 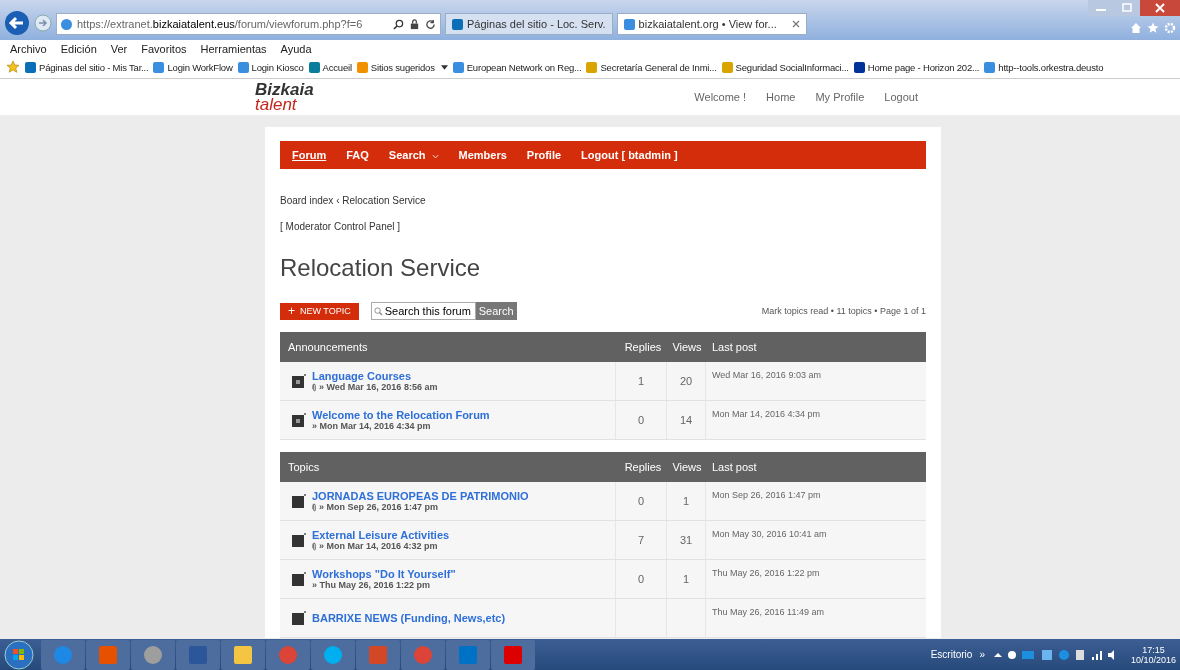 What do you see at coordinates (375, 376) in the screenshot?
I see `topic-link: Language Courses` at bounding box center [375, 376].